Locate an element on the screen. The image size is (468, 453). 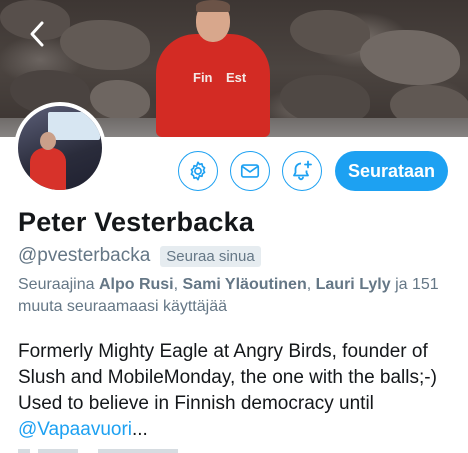
cut-off-stats is located at coordinates (98, 451).